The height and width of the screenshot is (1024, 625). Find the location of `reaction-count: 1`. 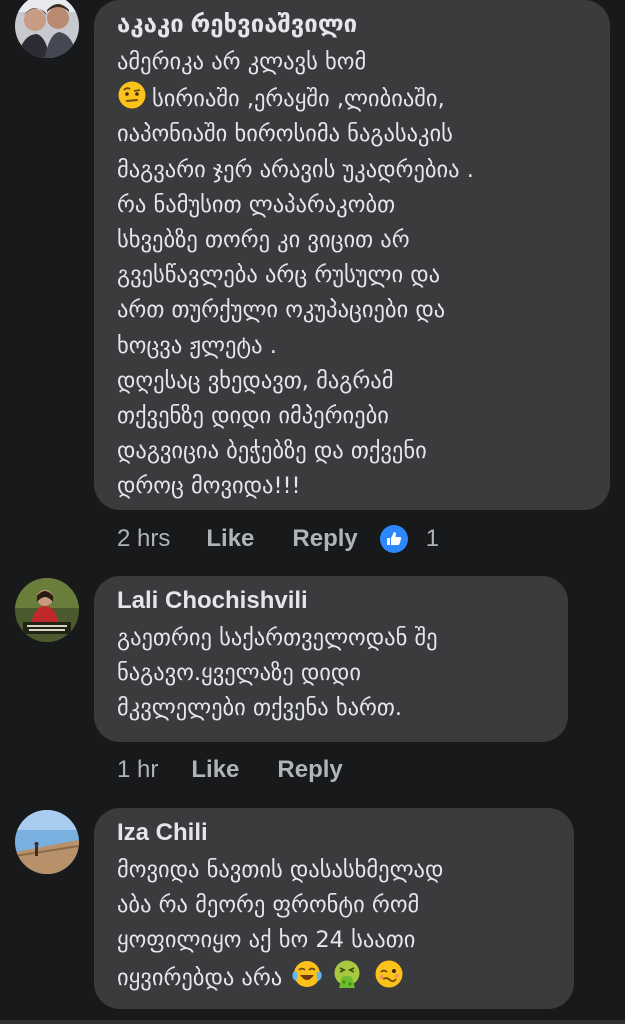

reaction-count: 1 is located at coordinates (432, 539).